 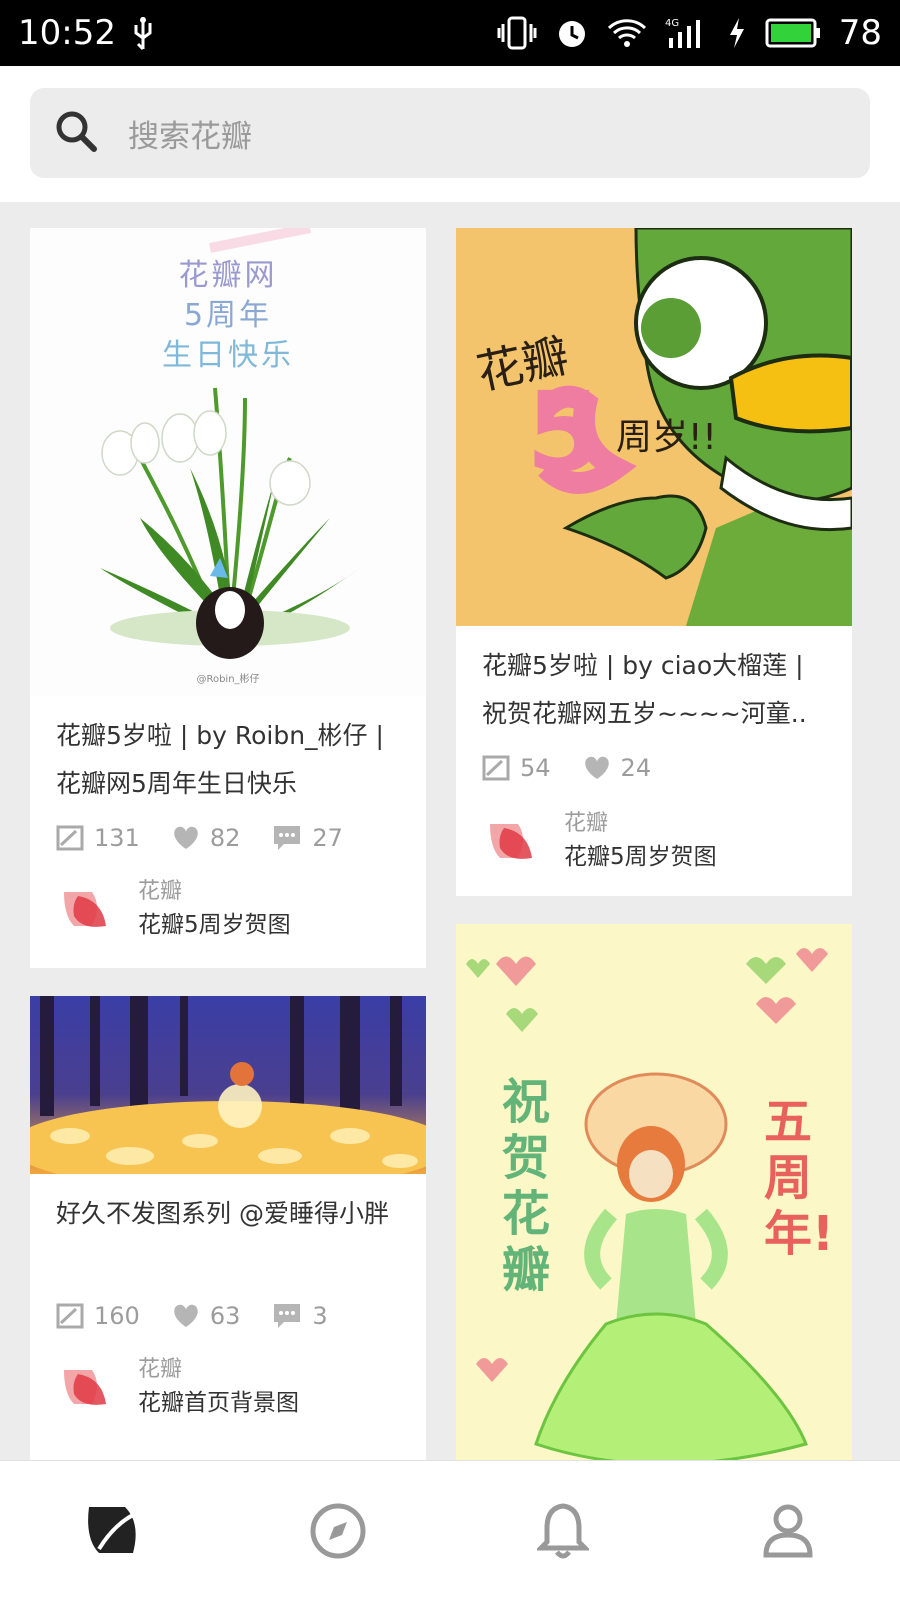 What do you see at coordinates (657, 690) in the screenshot?
I see `pin-title: 花瓣5岁啦 | by ciao大榴莲 | 祝贺花瓣网五岁~~~~河童..` at bounding box center [657, 690].